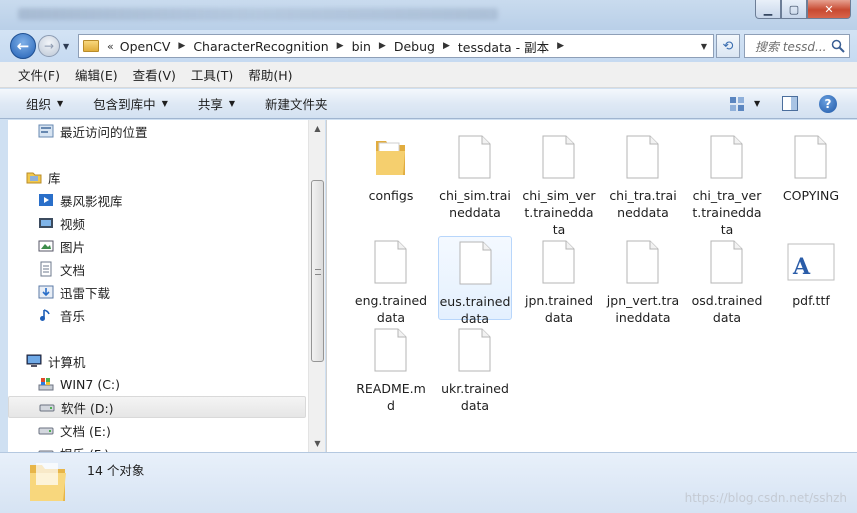 The height and width of the screenshot is (513, 857). I want to click on include-in-library-button: 包含到库中 ▼, so click(130, 103).